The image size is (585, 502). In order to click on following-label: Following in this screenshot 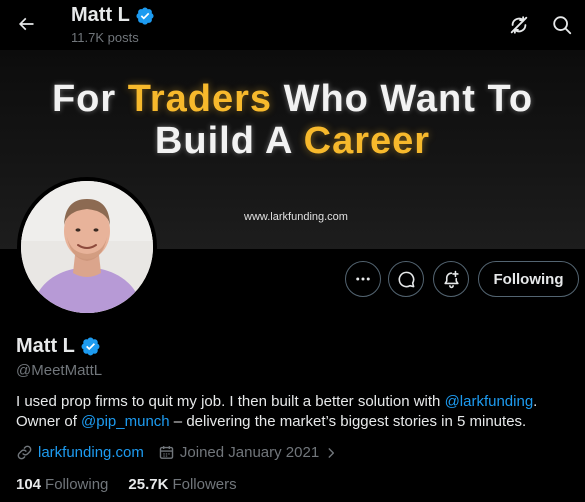, I will do `click(77, 484)`.